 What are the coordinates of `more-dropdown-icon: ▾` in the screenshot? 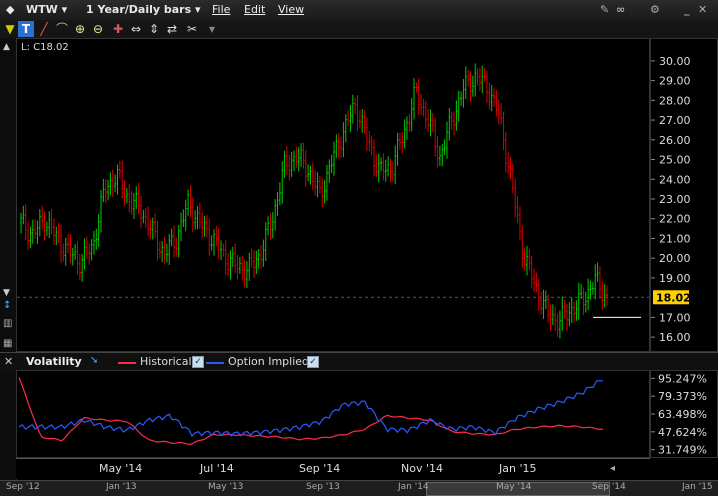 It's located at (212, 29).